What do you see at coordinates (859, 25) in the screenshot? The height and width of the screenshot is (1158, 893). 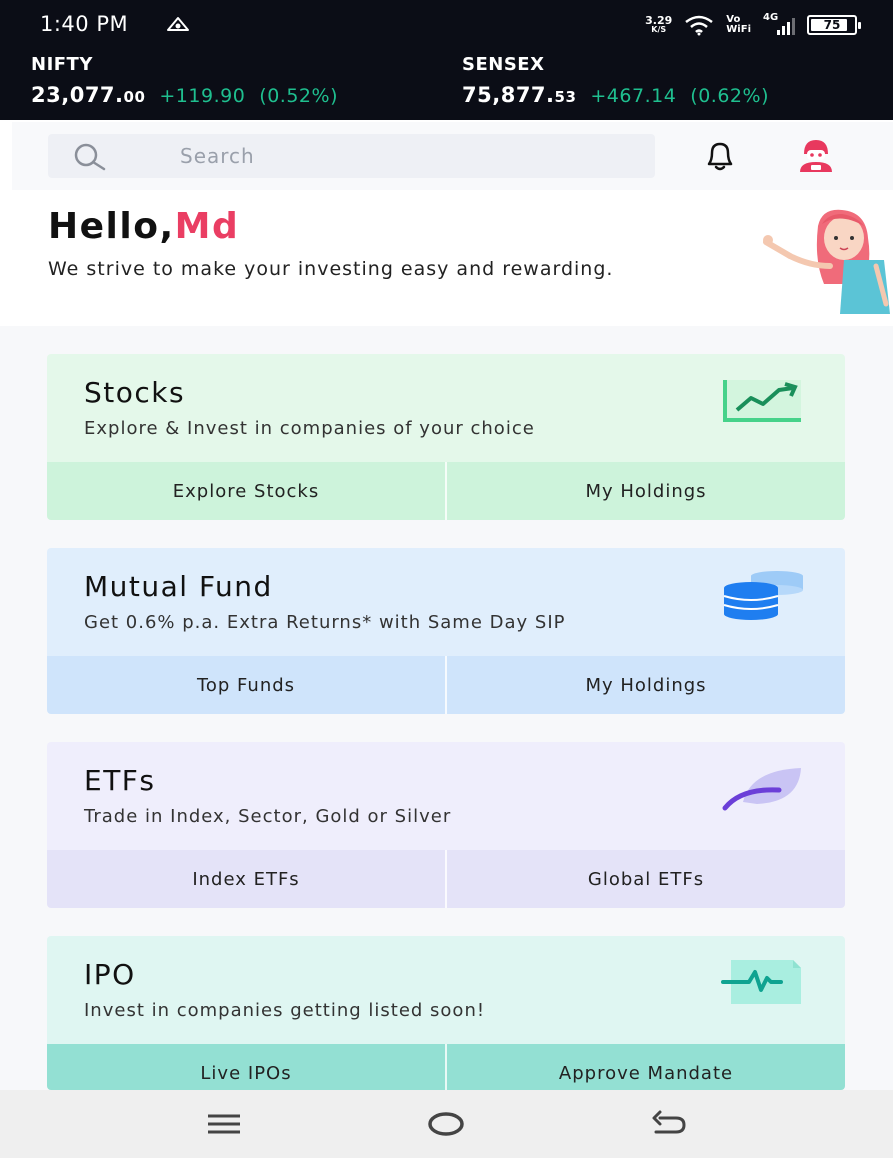 I see `battery-nub` at bounding box center [859, 25].